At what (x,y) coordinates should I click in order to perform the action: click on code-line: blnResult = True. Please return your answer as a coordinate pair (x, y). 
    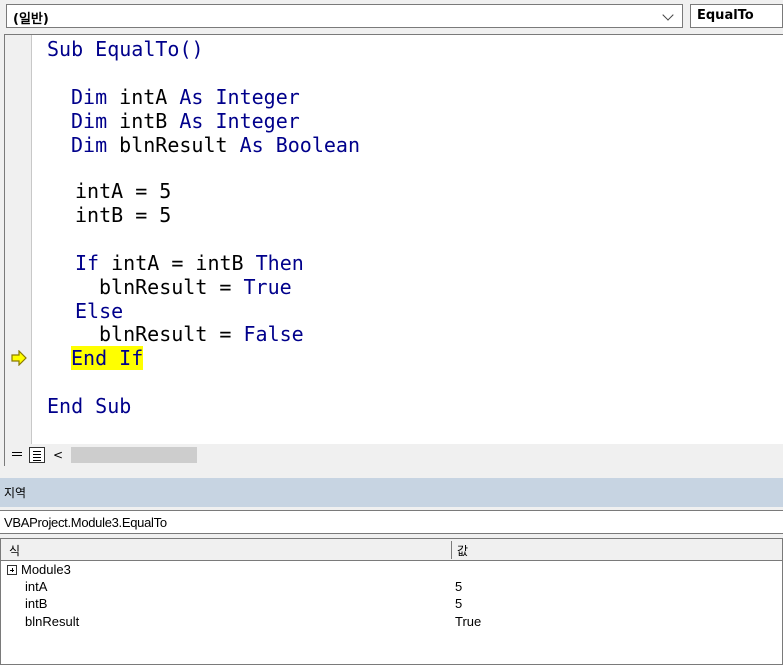
    Looking at the image, I should click on (195, 287).